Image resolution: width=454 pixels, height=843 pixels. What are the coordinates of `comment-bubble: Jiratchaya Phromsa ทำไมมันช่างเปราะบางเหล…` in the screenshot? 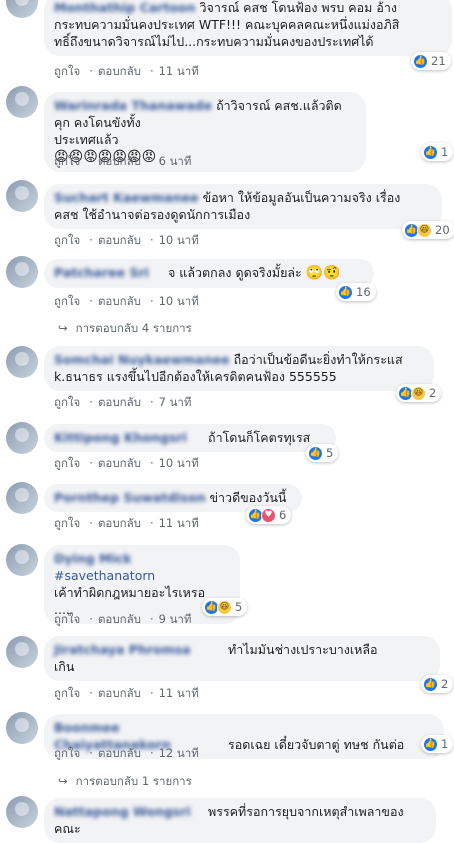 It's located at (242, 658).